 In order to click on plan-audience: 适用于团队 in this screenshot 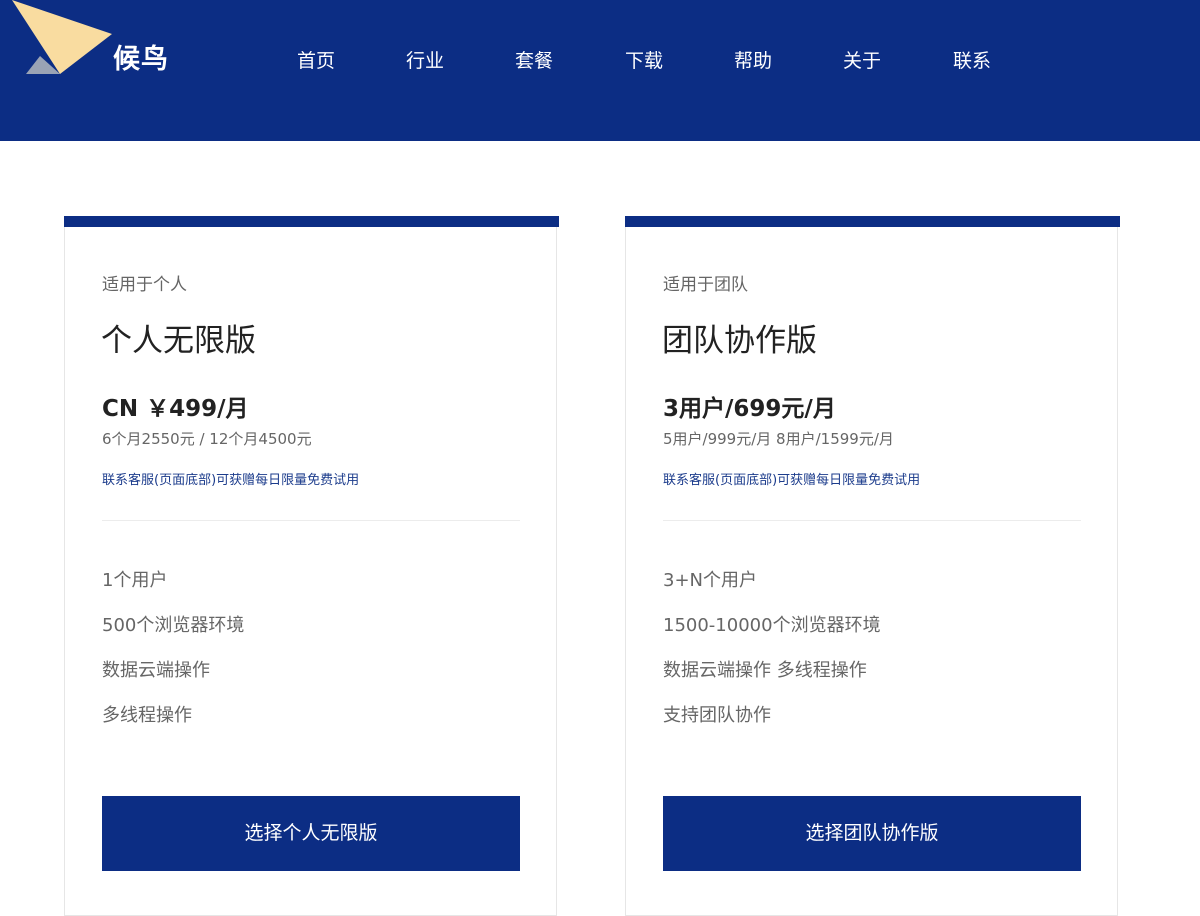, I will do `click(705, 285)`.